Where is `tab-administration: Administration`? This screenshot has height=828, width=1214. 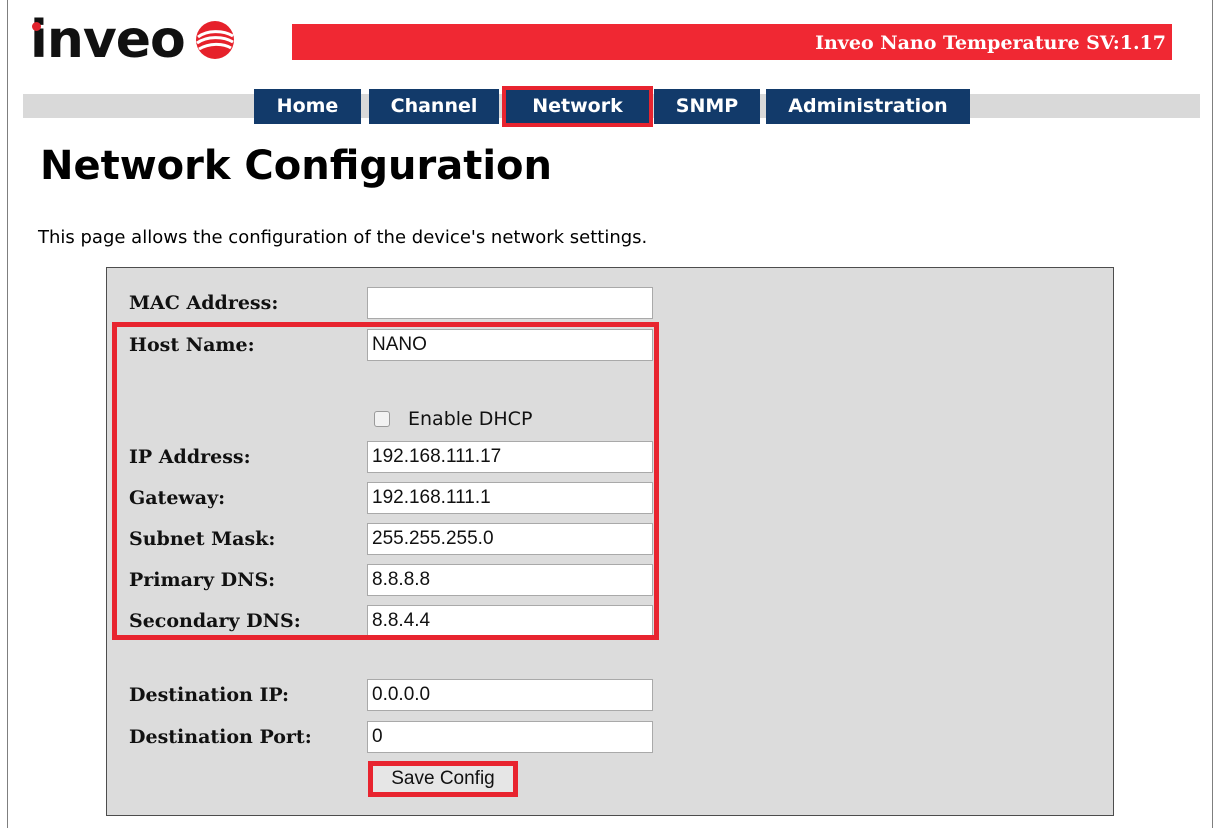 tab-administration: Administration is located at coordinates (868, 106).